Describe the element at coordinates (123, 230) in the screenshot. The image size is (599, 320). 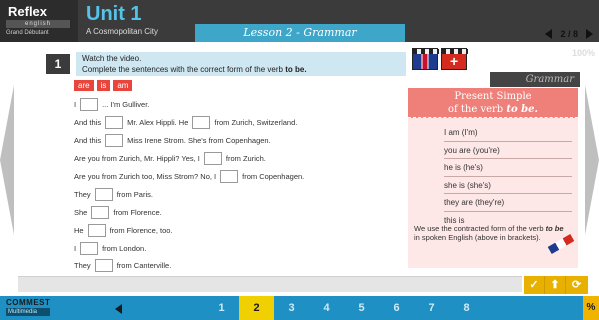
I see `sentence-row: He from Florence, too.` at that location.